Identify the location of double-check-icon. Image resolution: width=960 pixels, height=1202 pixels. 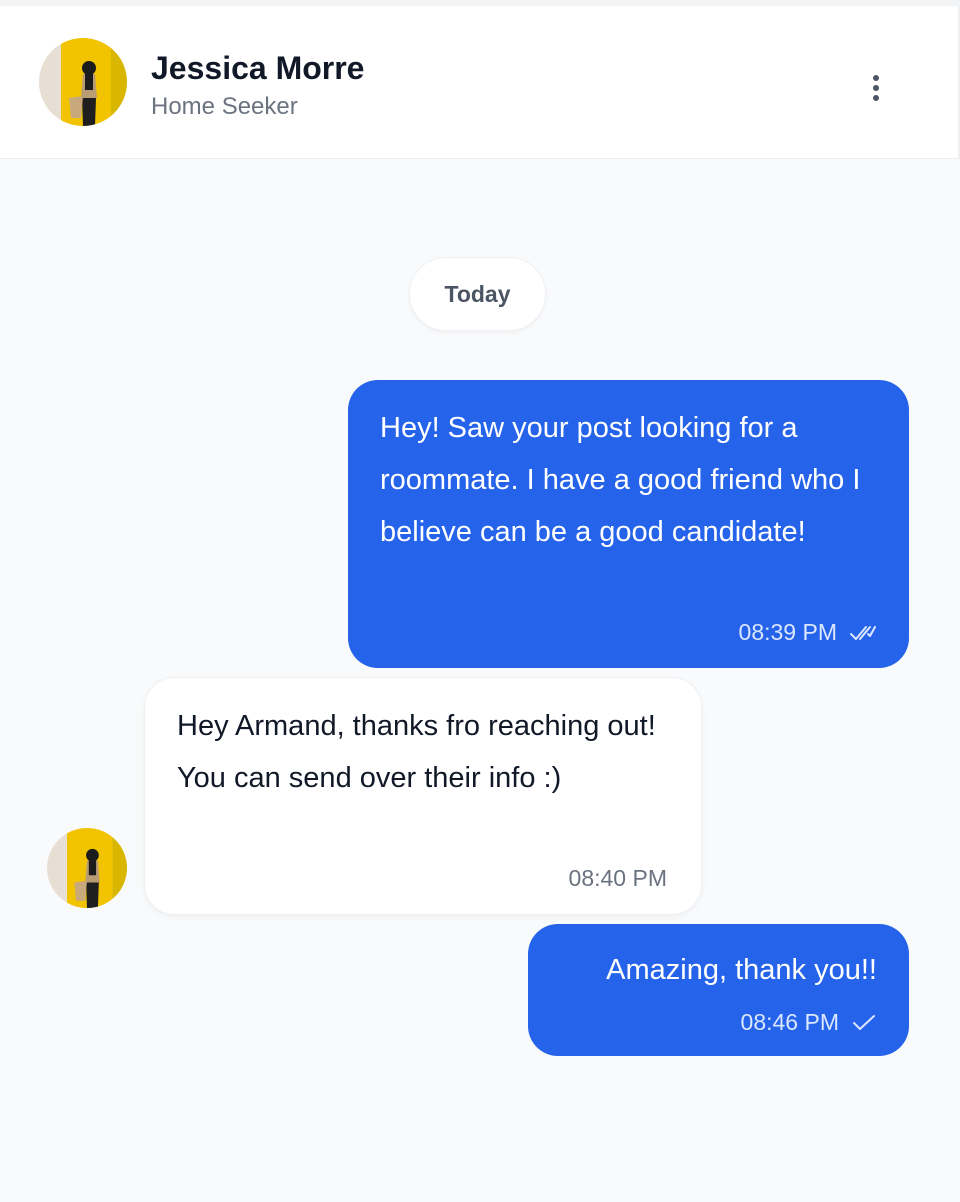
(863, 633).